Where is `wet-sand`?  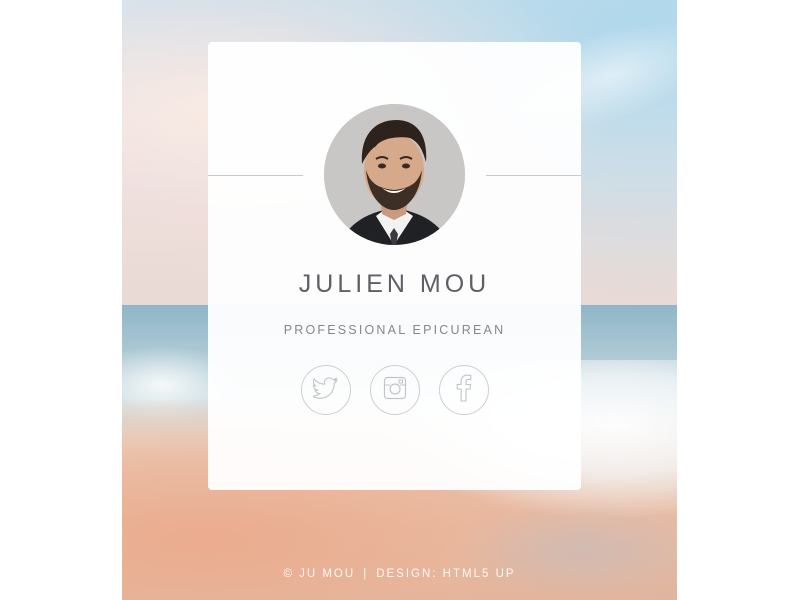
wet-sand is located at coordinates (564, 550).